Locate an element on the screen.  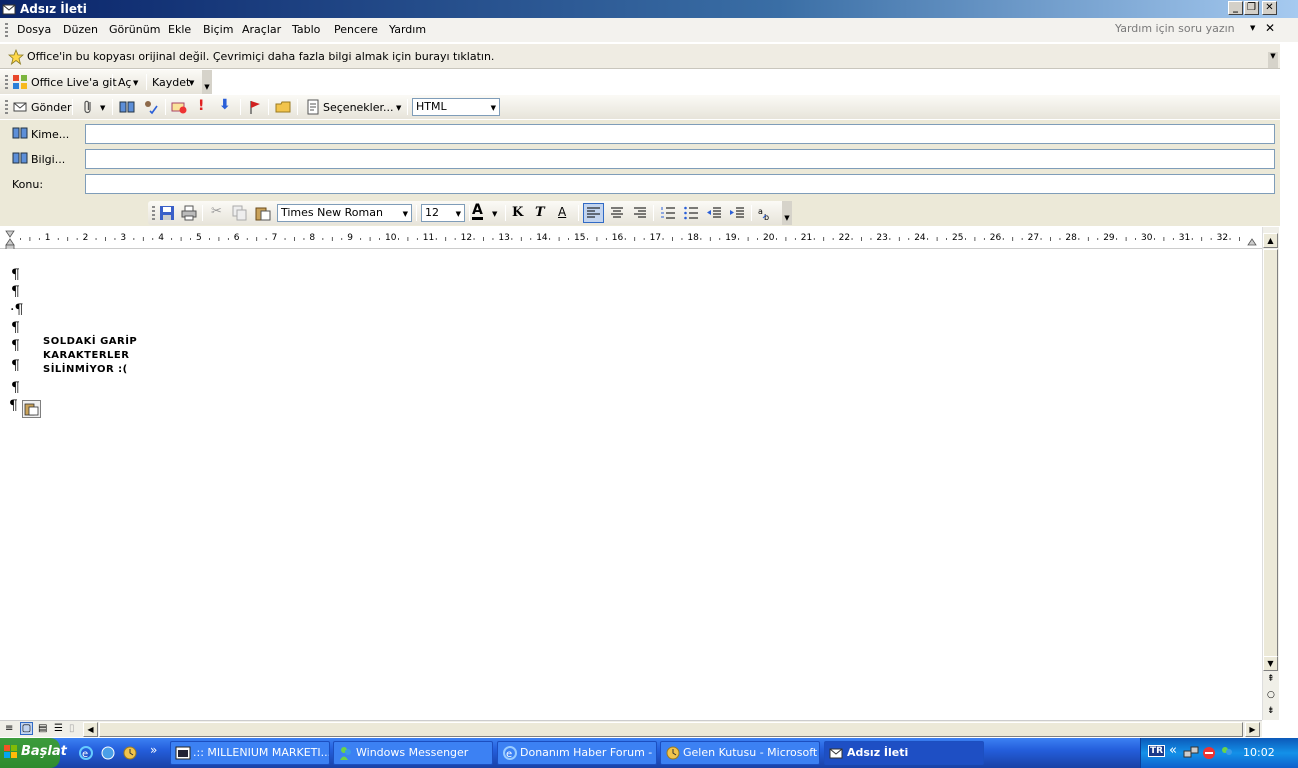
low-importance-icon: ⬇ is located at coordinates (225, 105).